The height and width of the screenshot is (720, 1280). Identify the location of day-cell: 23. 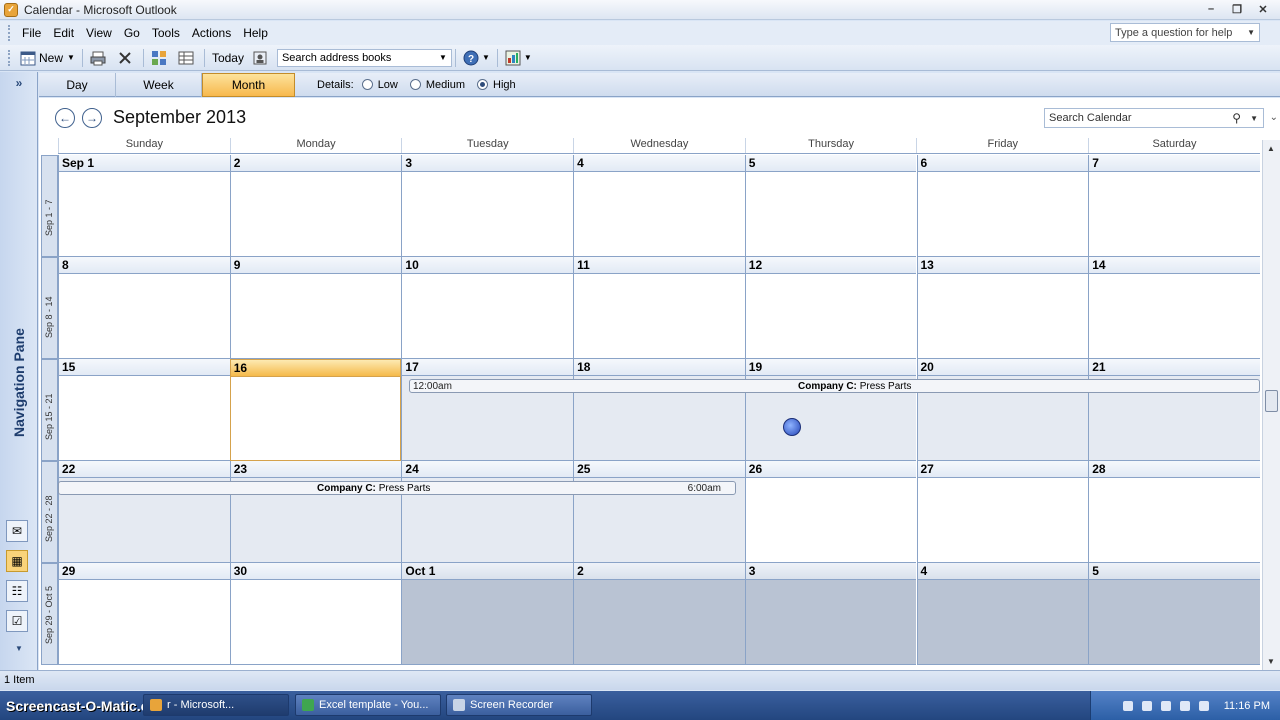
(315, 512).